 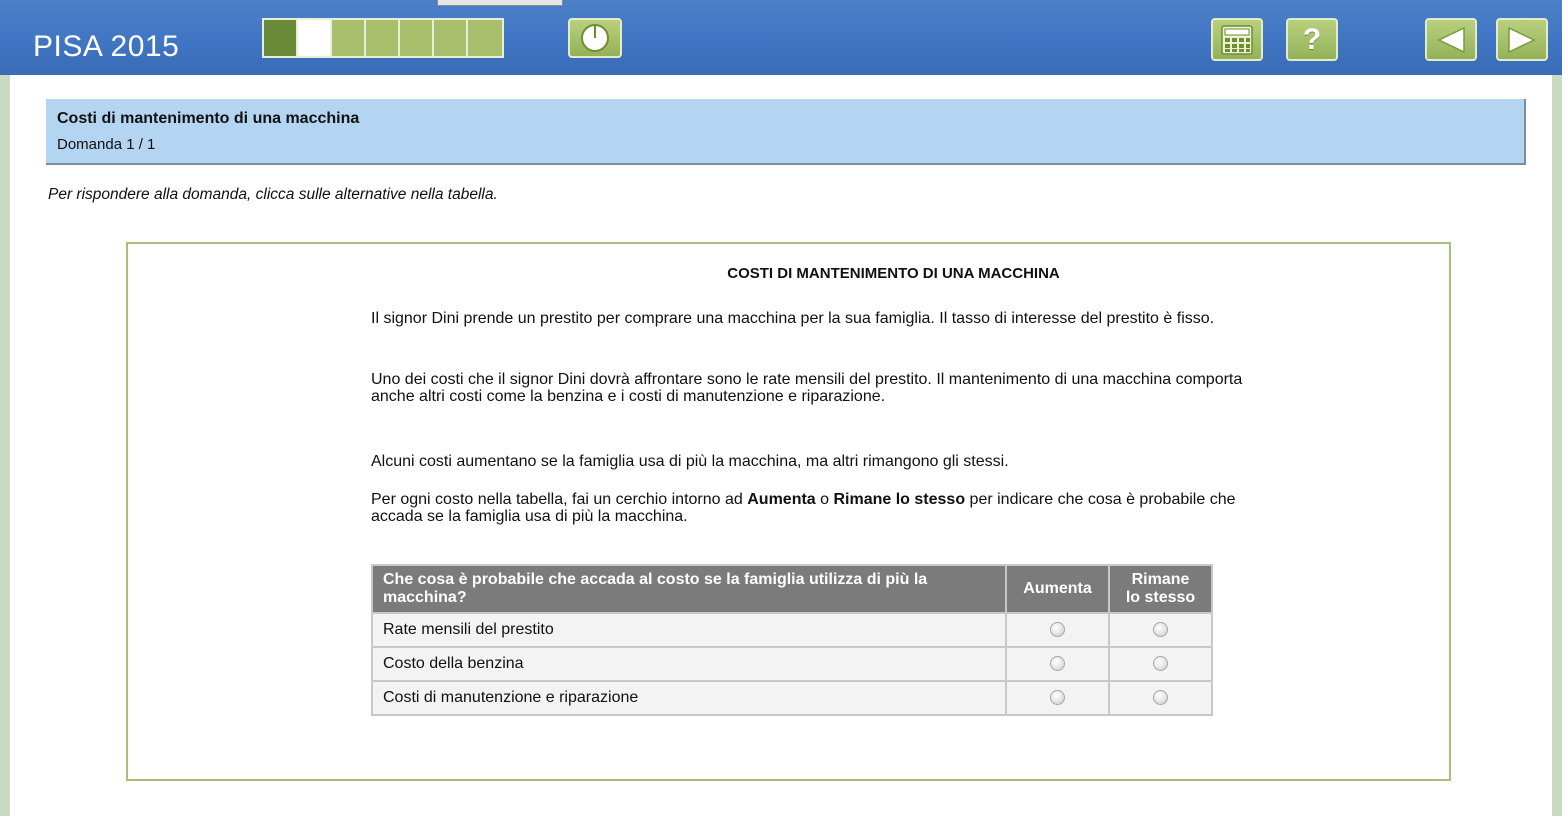 What do you see at coordinates (315, 38) in the screenshot?
I see `progress-segment-current` at bounding box center [315, 38].